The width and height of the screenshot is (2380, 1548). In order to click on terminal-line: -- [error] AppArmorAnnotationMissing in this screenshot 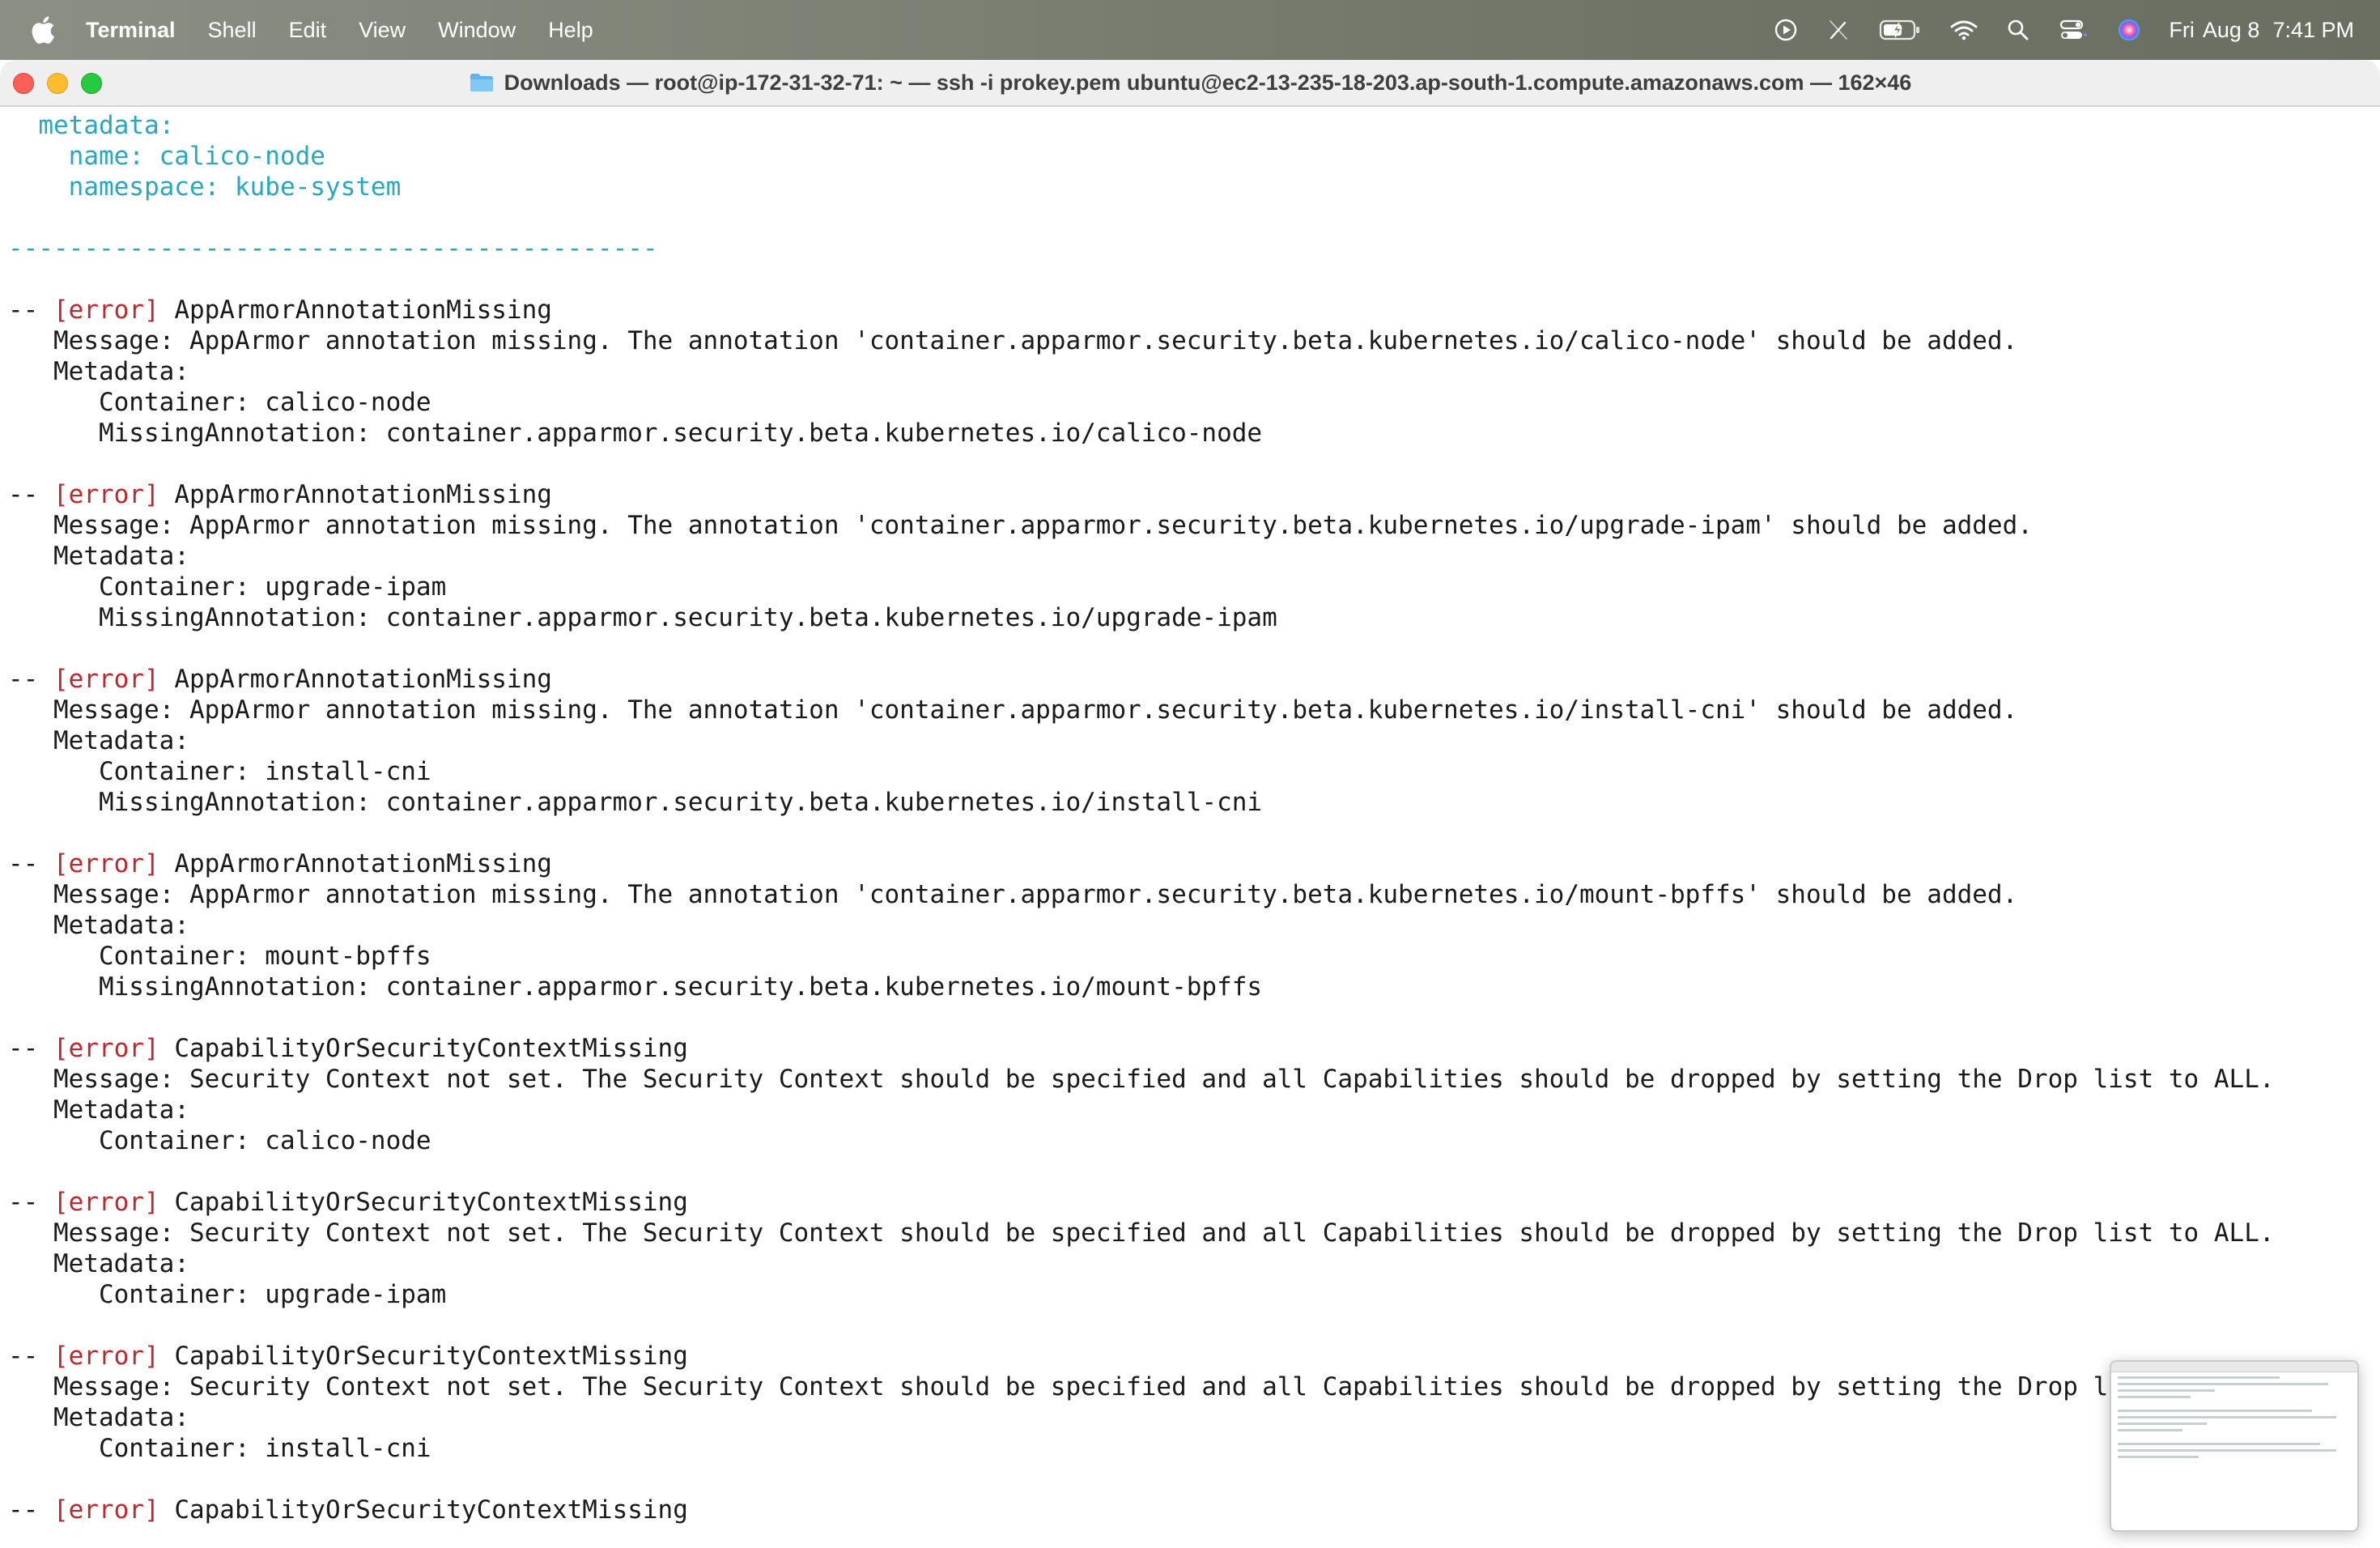, I will do `click(1194, 864)`.